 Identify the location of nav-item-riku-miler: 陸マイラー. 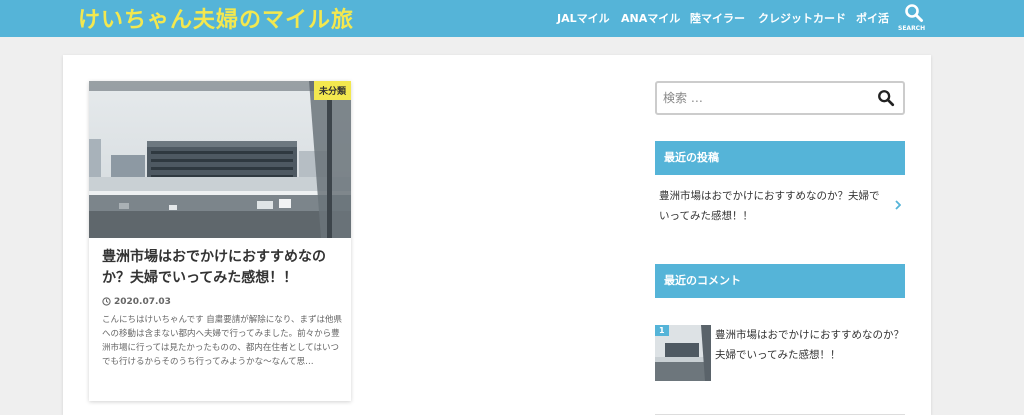
(717, 18).